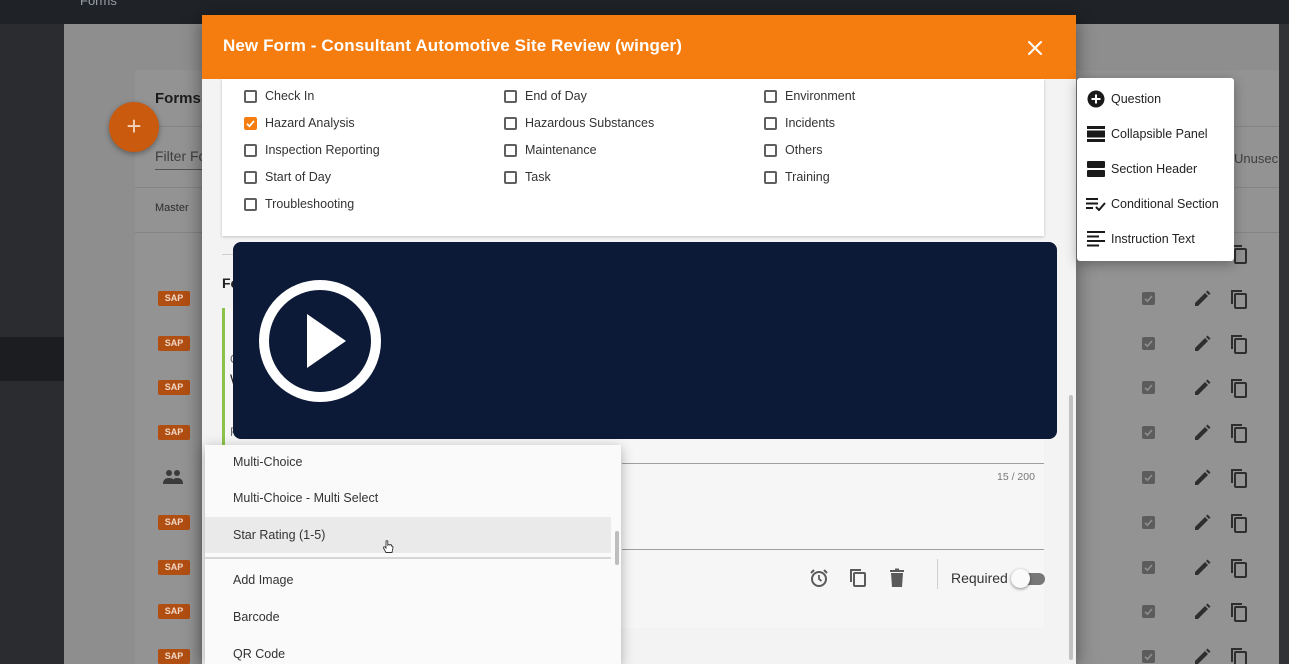 The height and width of the screenshot is (664, 1289). What do you see at coordinates (408, 617) in the screenshot?
I see `dropdown-option: Barcode` at bounding box center [408, 617].